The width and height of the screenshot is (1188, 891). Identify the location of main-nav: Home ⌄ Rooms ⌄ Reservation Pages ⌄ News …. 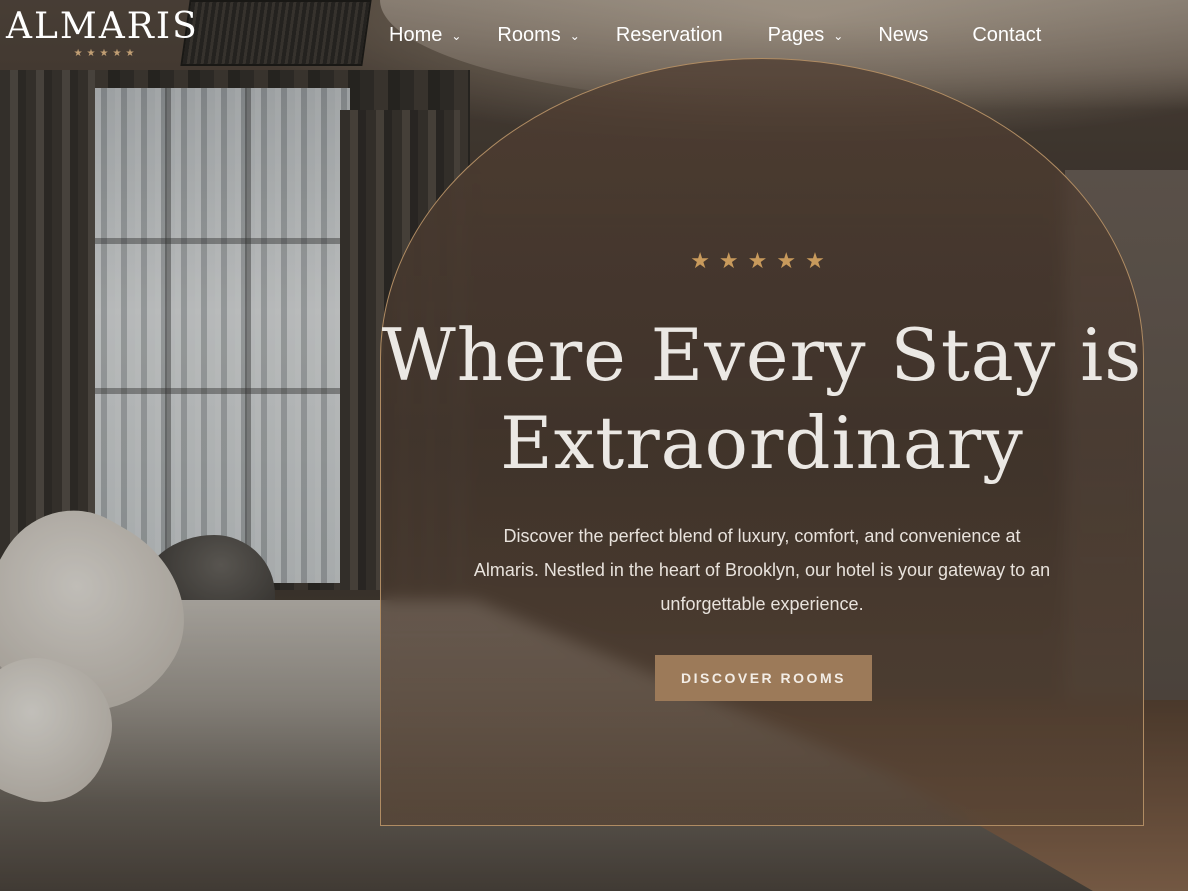
(715, 35).